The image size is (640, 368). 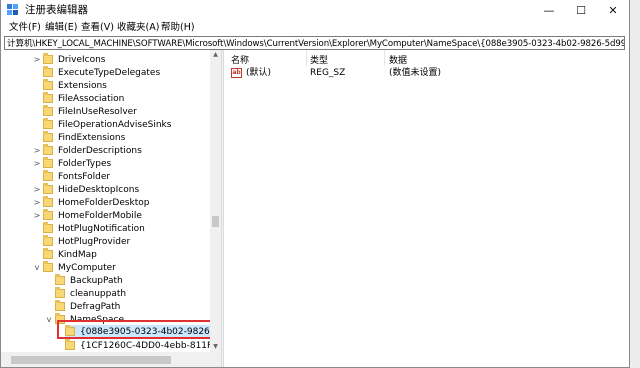 What do you see at coordinates (101, 228) in the screenshot?
I see `tree-item-label: HotPlugNotification` at bounding box center [101, 228].